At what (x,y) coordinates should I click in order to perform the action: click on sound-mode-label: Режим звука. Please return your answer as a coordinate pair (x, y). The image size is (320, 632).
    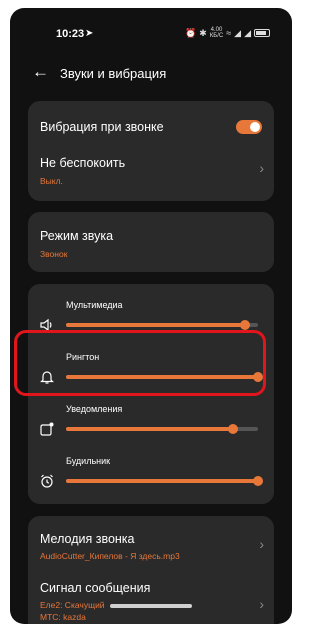
    Looking at the image, I should click on (77, 236).